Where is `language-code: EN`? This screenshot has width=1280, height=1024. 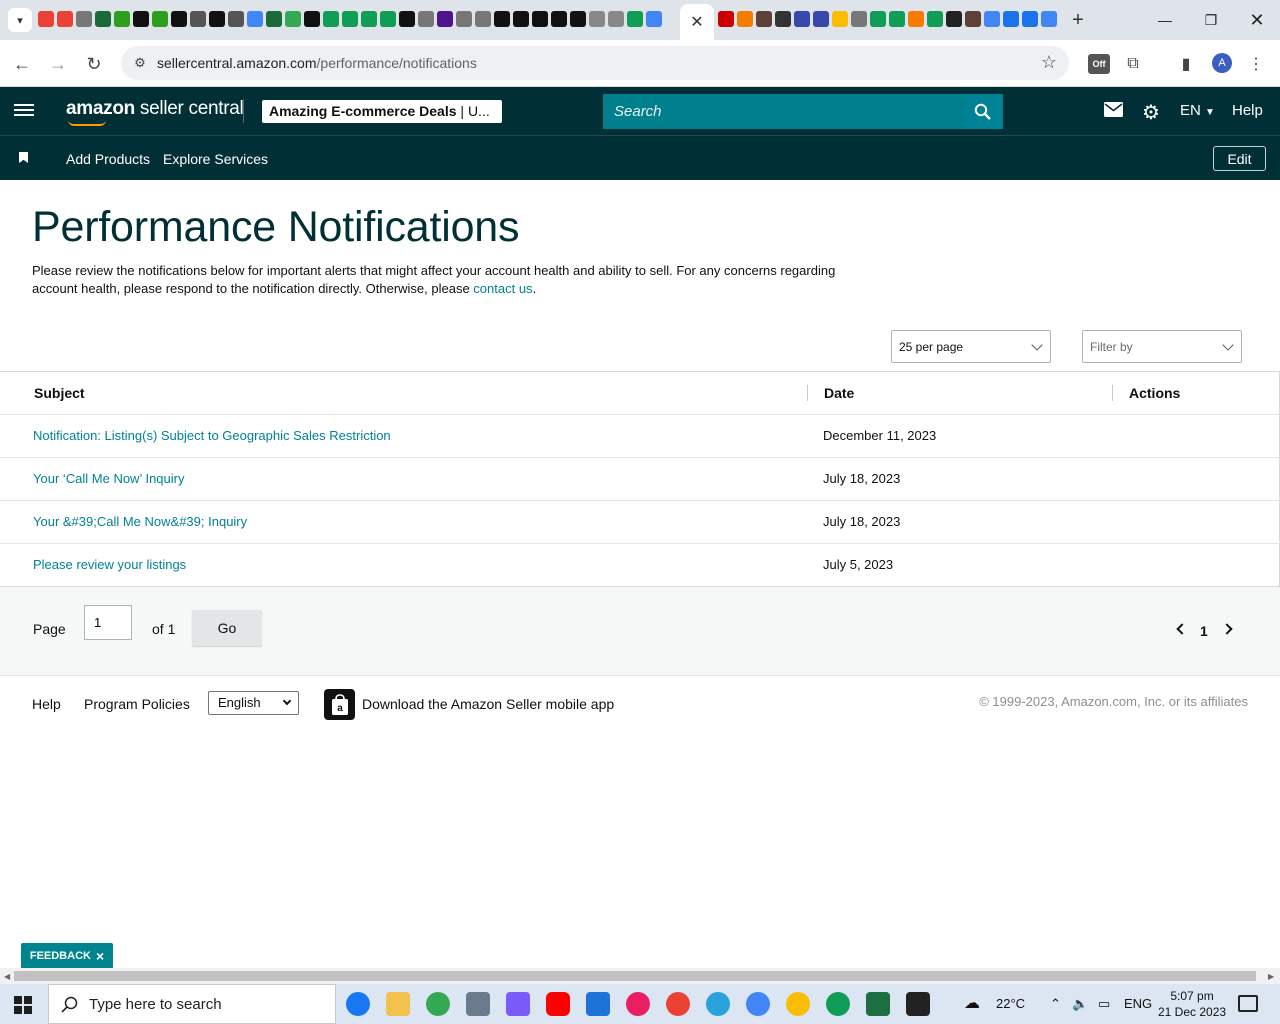 language-code: EN is located at coordinates (1190, 110).